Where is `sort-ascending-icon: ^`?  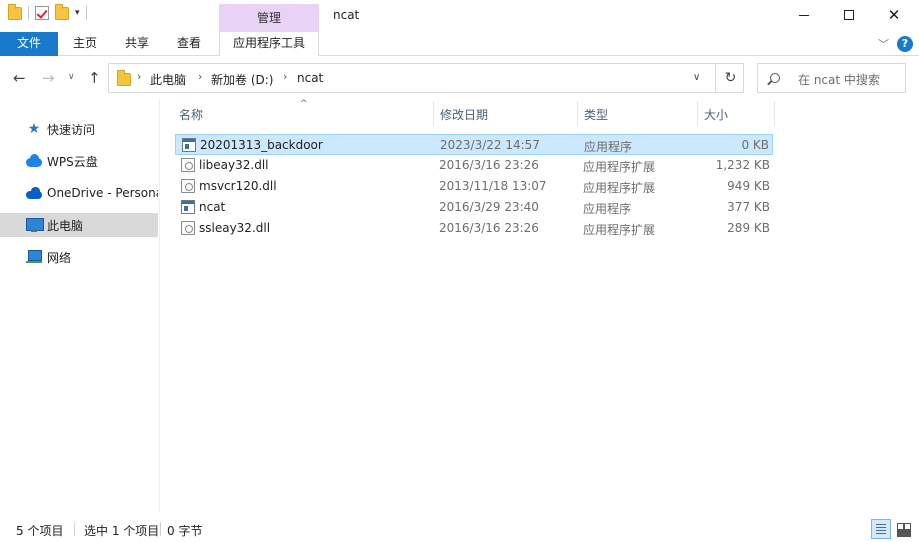
sort-ascending-icon: ^ is located at coordinates (304, 104).